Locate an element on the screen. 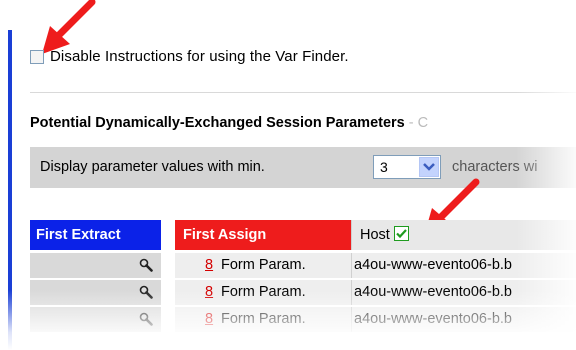 The height and width of the screenshot is (350, 576). left-accent-bar is located at coordinates (10, 190).